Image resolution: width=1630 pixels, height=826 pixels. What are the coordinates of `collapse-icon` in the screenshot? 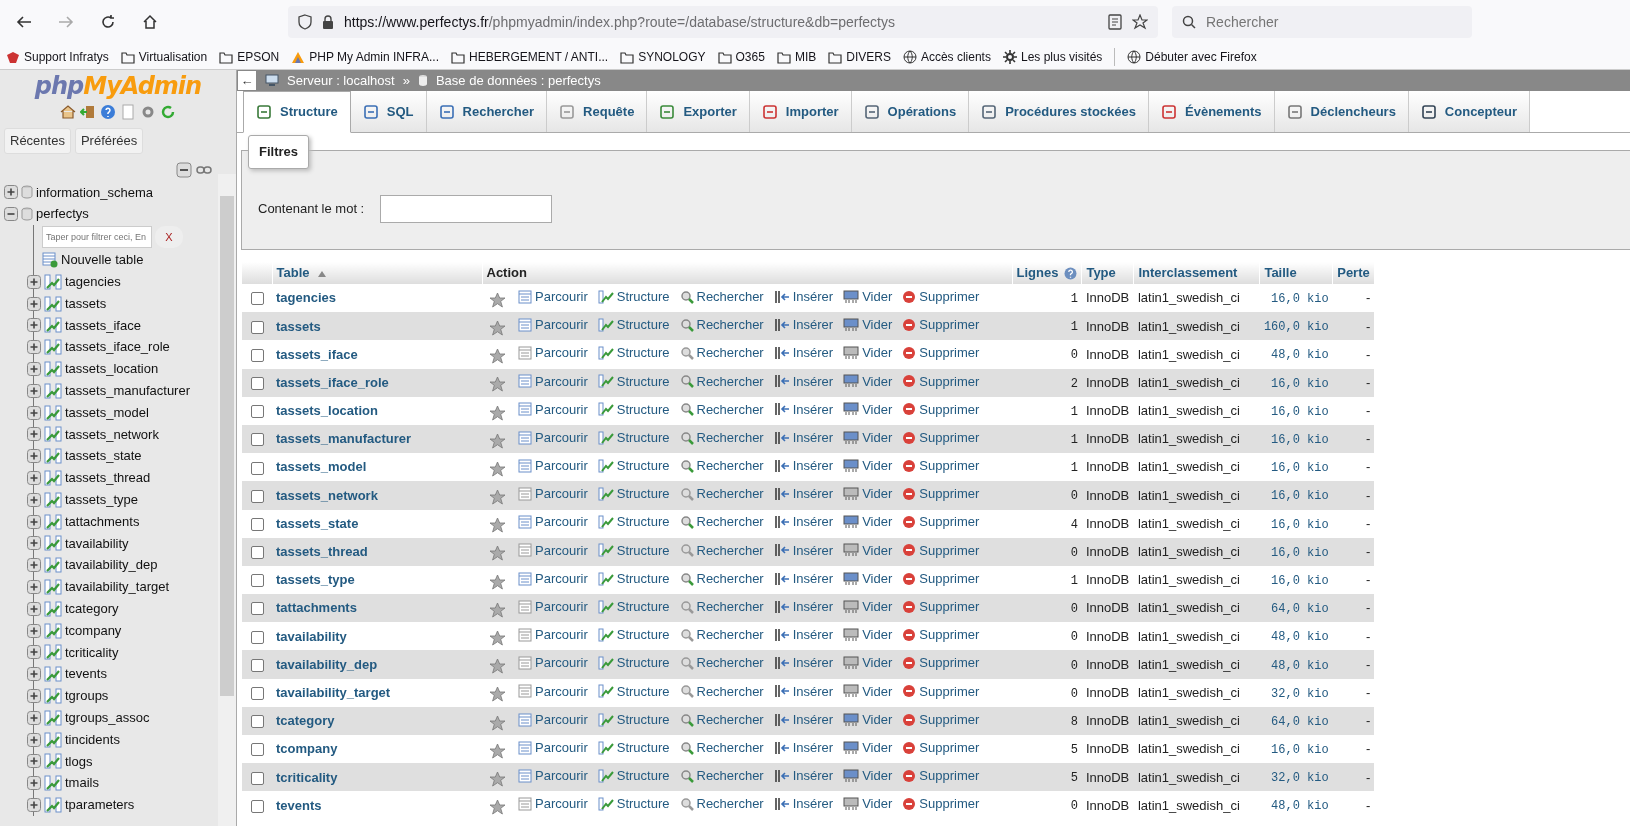 It's located at (184, 169).